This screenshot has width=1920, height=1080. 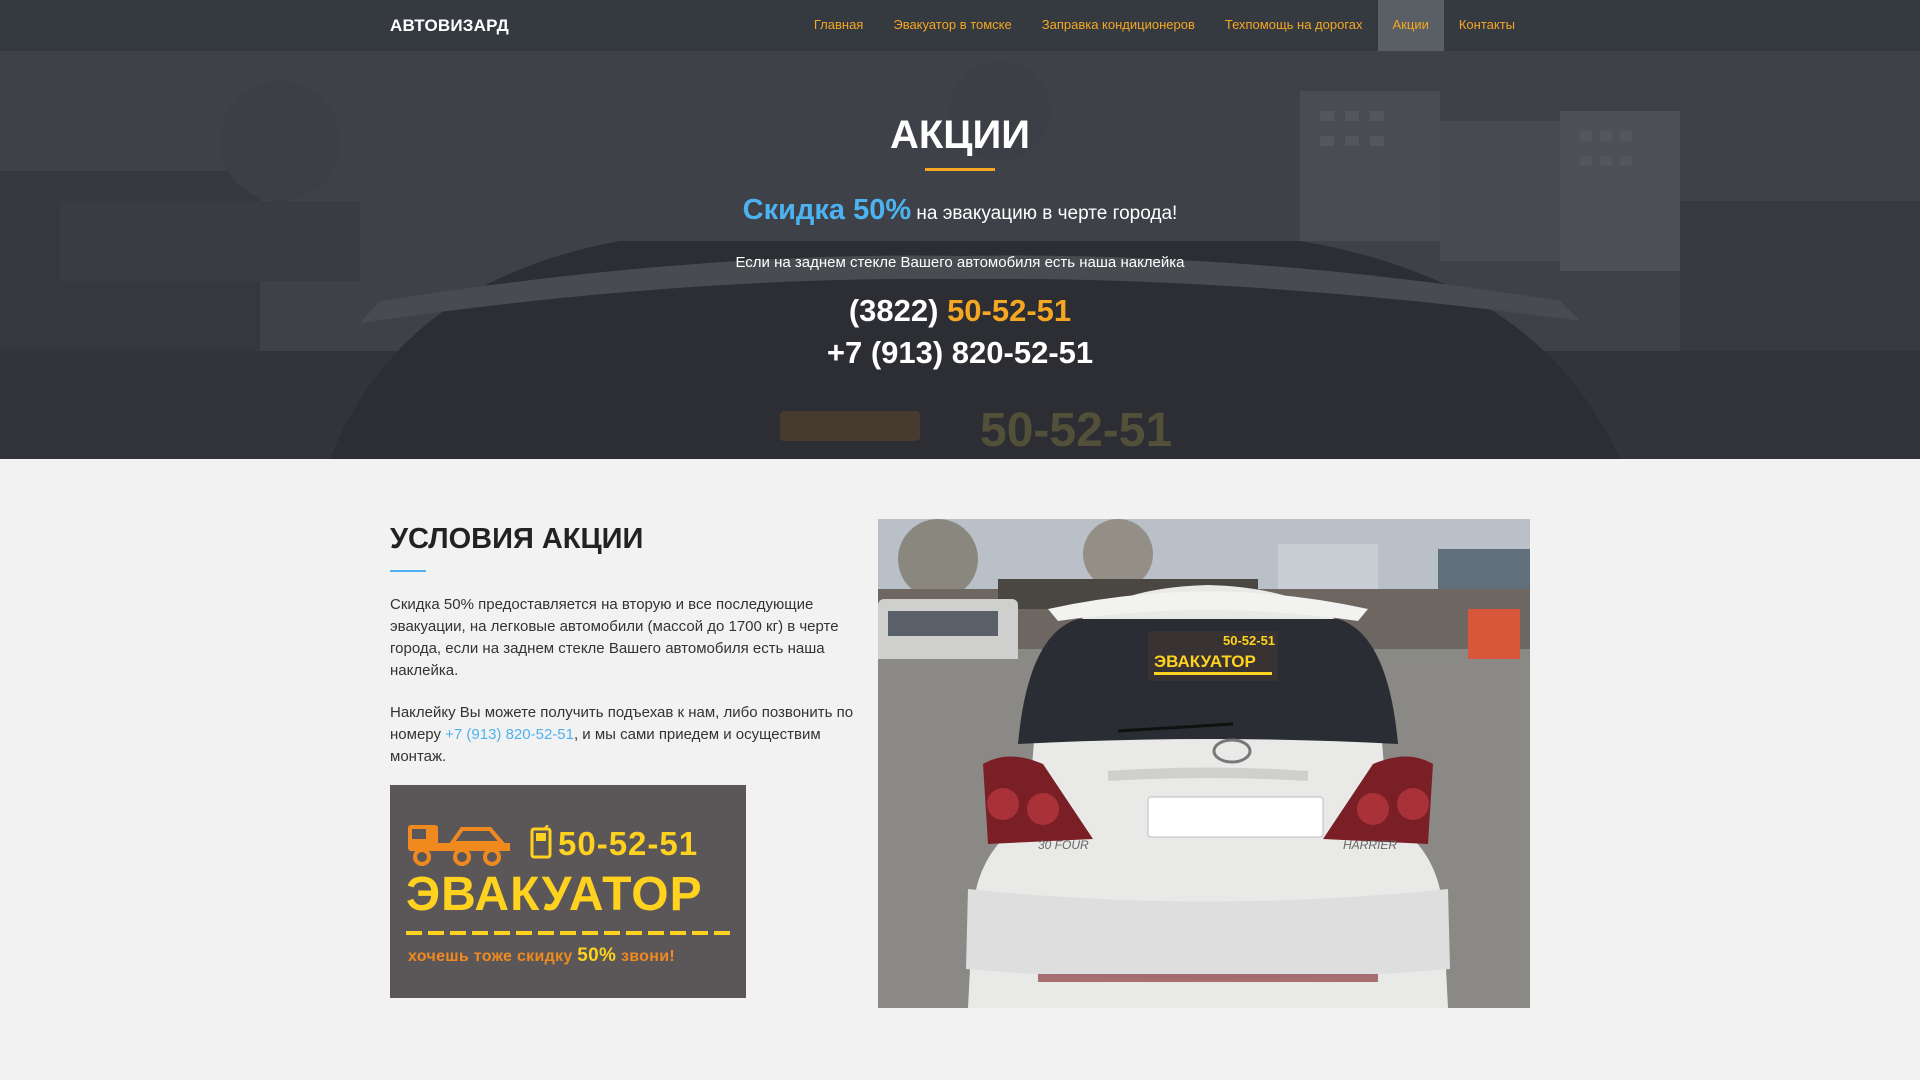 I want to click on hero-promo: Скидка 50% на эвакуацию в черте города!, so click(x=960, y=210).